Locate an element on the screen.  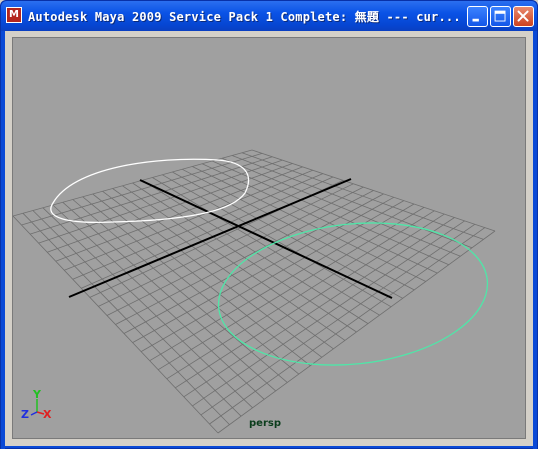
maximize-icon is located at coordinates (500, 16).